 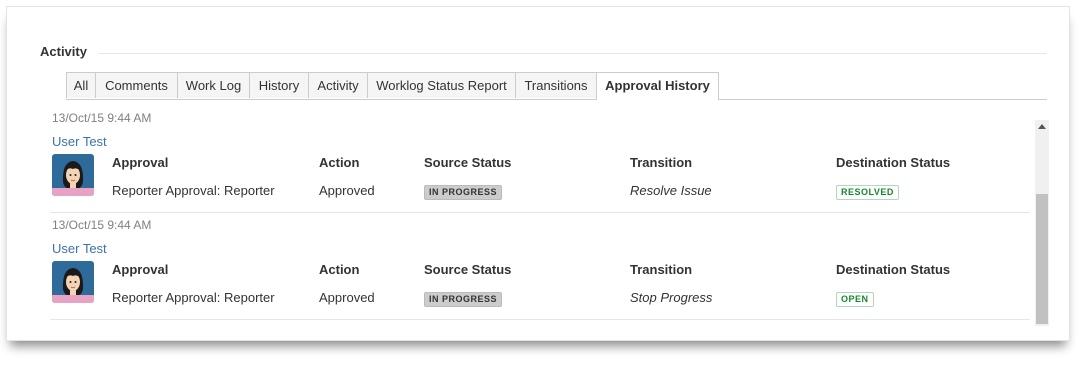 I want to click on activity-heading: Activity, so click(x=63, y=51).